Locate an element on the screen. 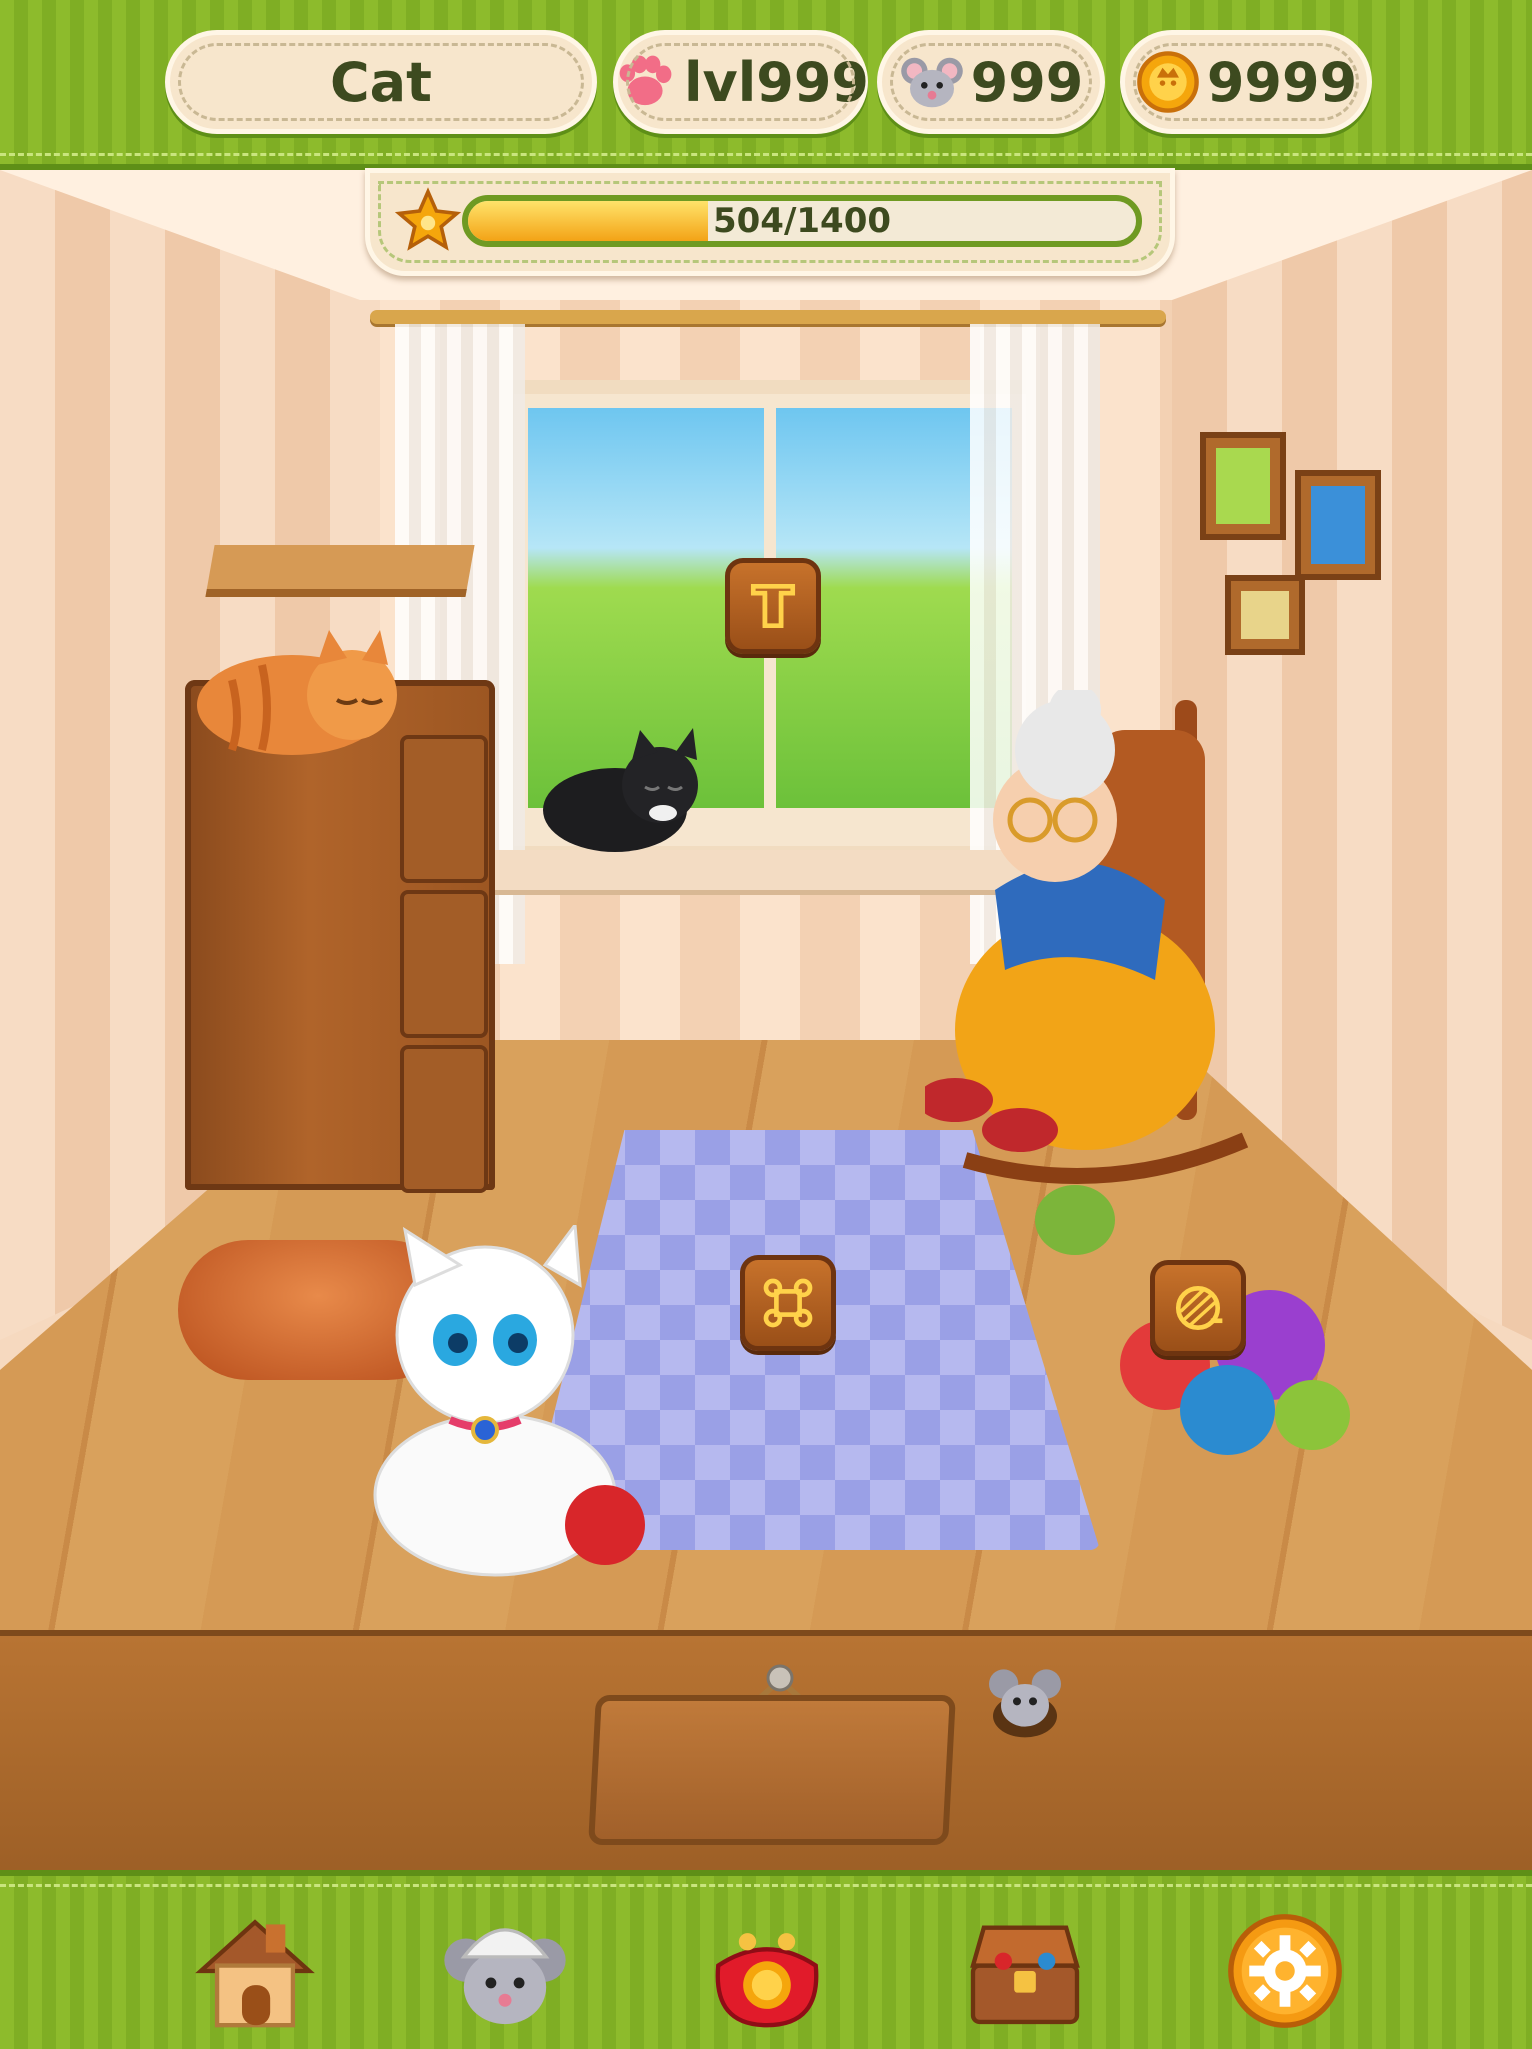  wooden-sign is located at coordinates (772, 1770).